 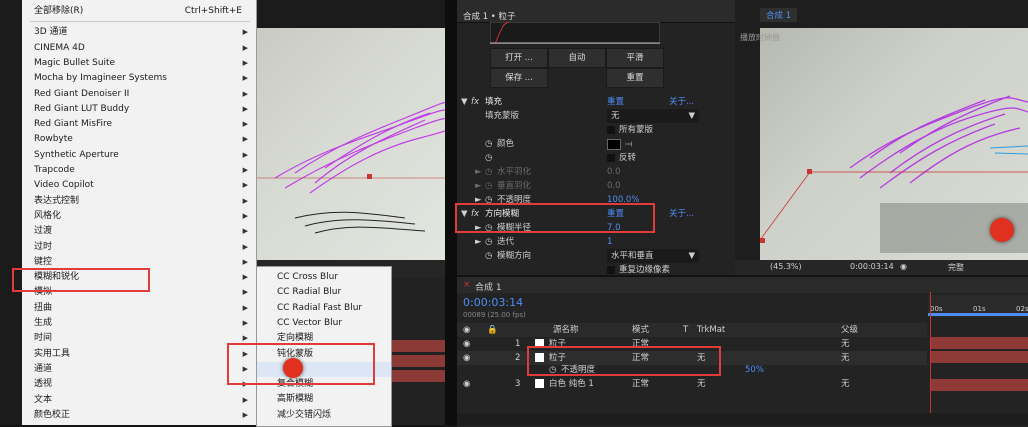 I want to click on reset-curve-button: 重置, so click(x=635, y=78).